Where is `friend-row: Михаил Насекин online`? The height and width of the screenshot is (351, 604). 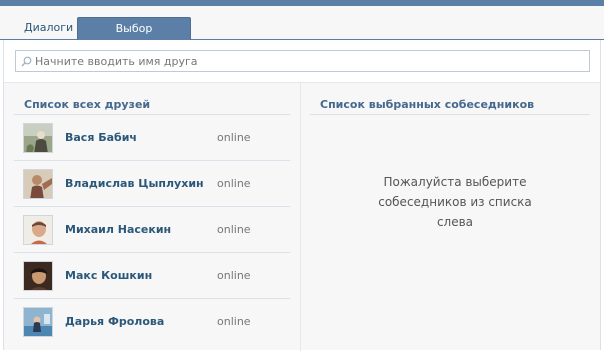
friend-row: Михаил Насекин online is located at coordinates (152, 230).